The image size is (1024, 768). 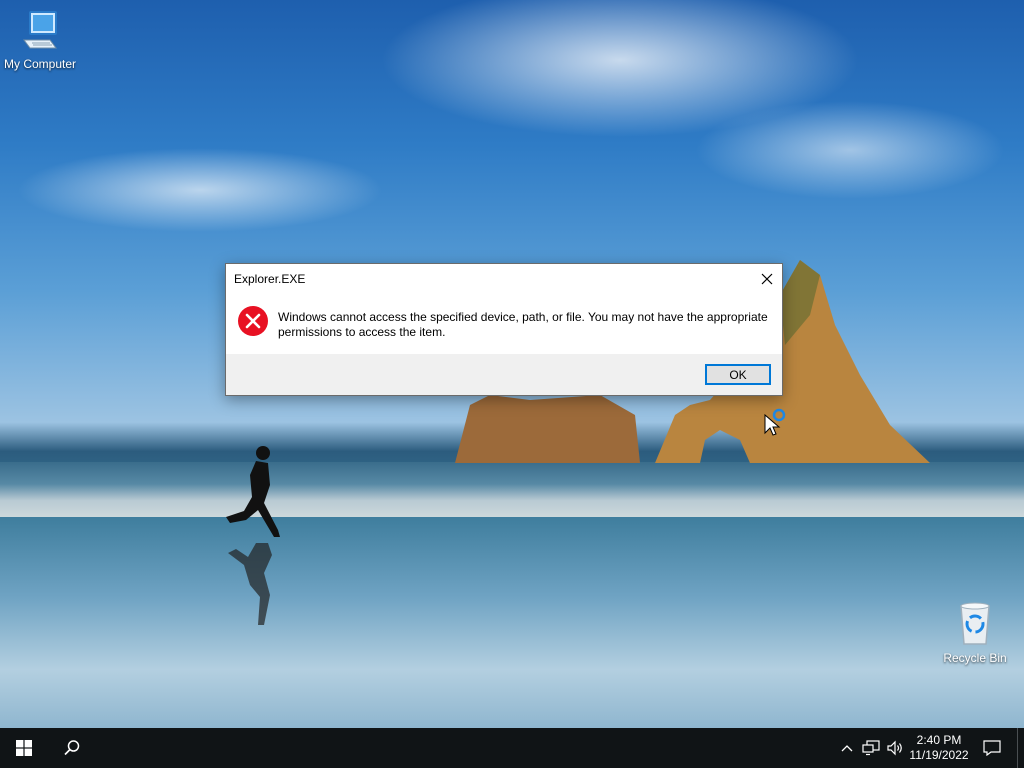 I want to click on desktop-icon-label: My Computer, so click(x=40, y=64).